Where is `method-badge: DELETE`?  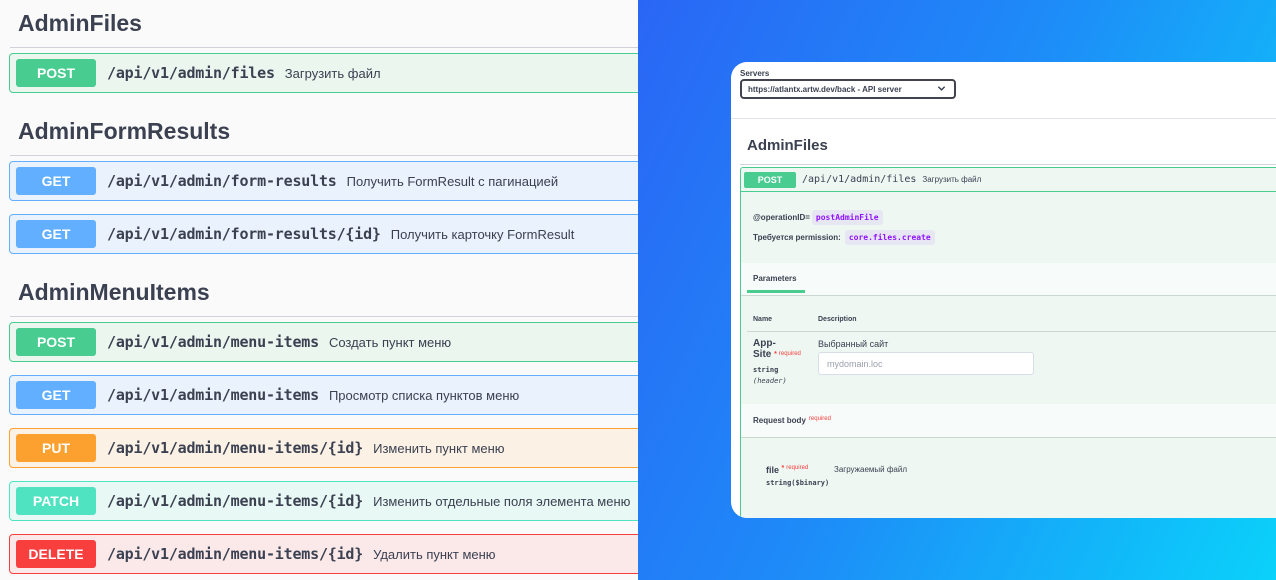
method-badge: DELETE is located at coordinates (56, 554).